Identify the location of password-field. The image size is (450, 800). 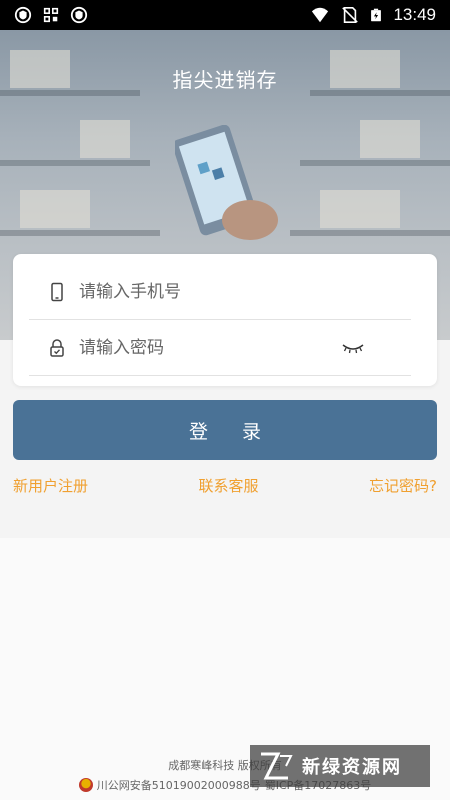
(220, 348).